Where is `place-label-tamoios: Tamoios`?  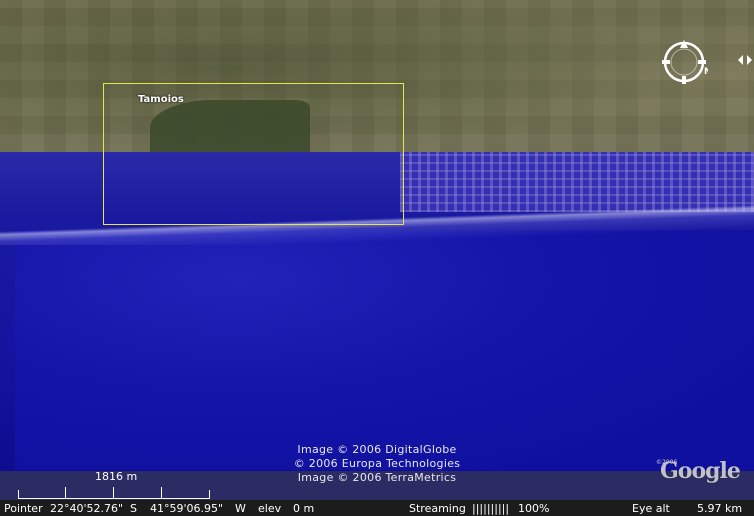
place-label-tamoios: Tamoios is located at coordinates (161, 99).